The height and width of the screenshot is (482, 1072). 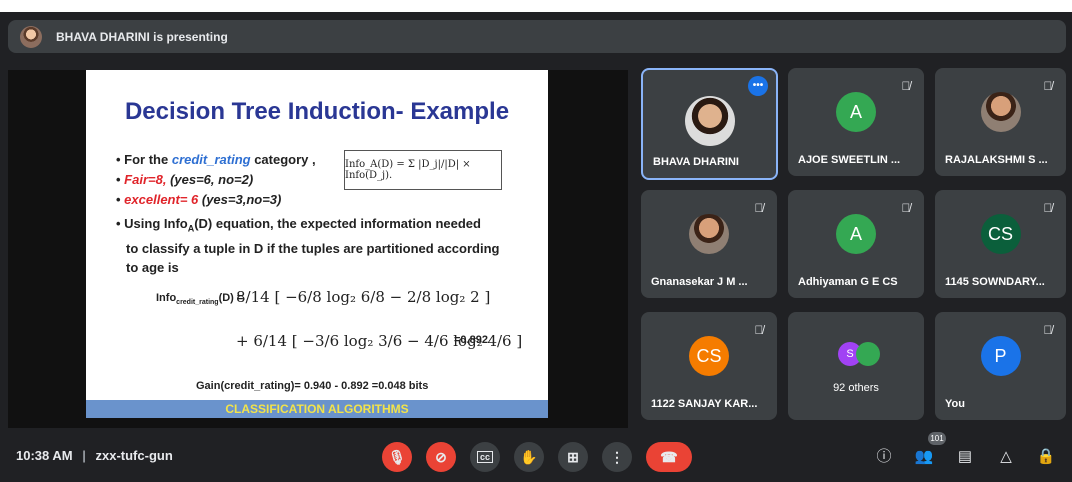 I want to click on bullet-text: Using Info, so click(x=156, y=223).